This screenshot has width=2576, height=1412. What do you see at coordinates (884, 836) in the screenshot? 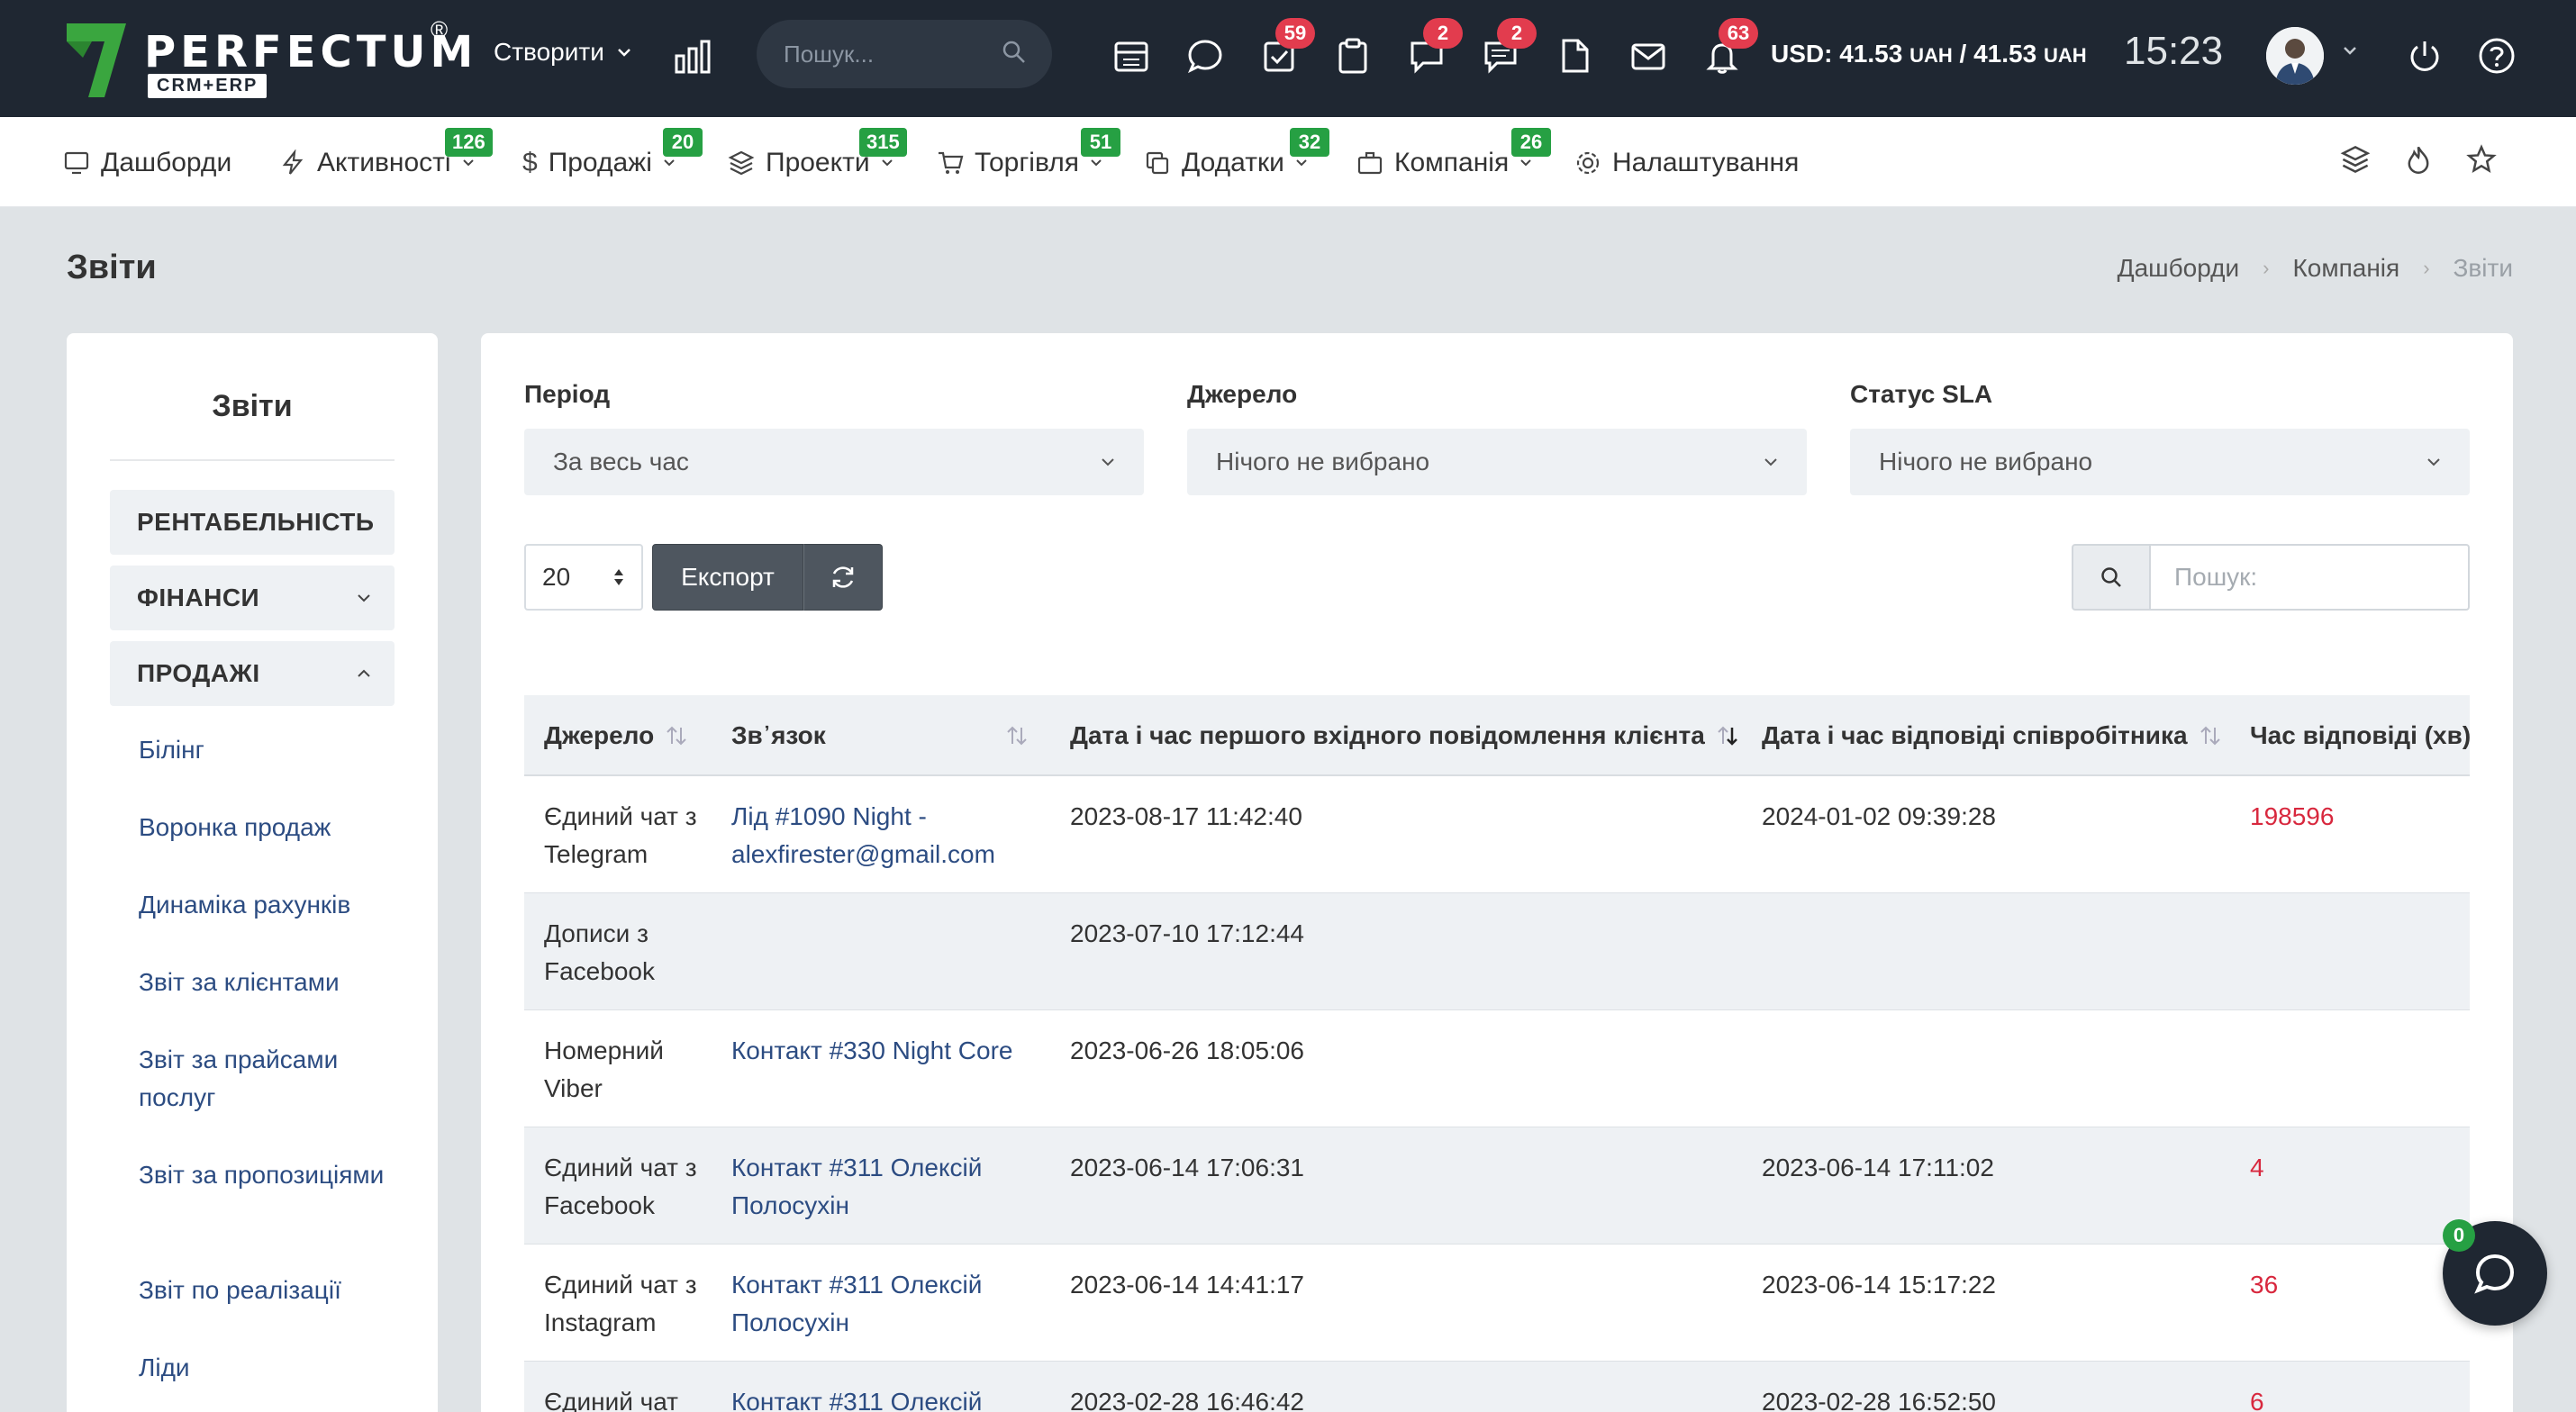
I see `cell-connection-link: Лід #1090 Night - alexfirester@gmail.com` at bounding box center [884, 836].